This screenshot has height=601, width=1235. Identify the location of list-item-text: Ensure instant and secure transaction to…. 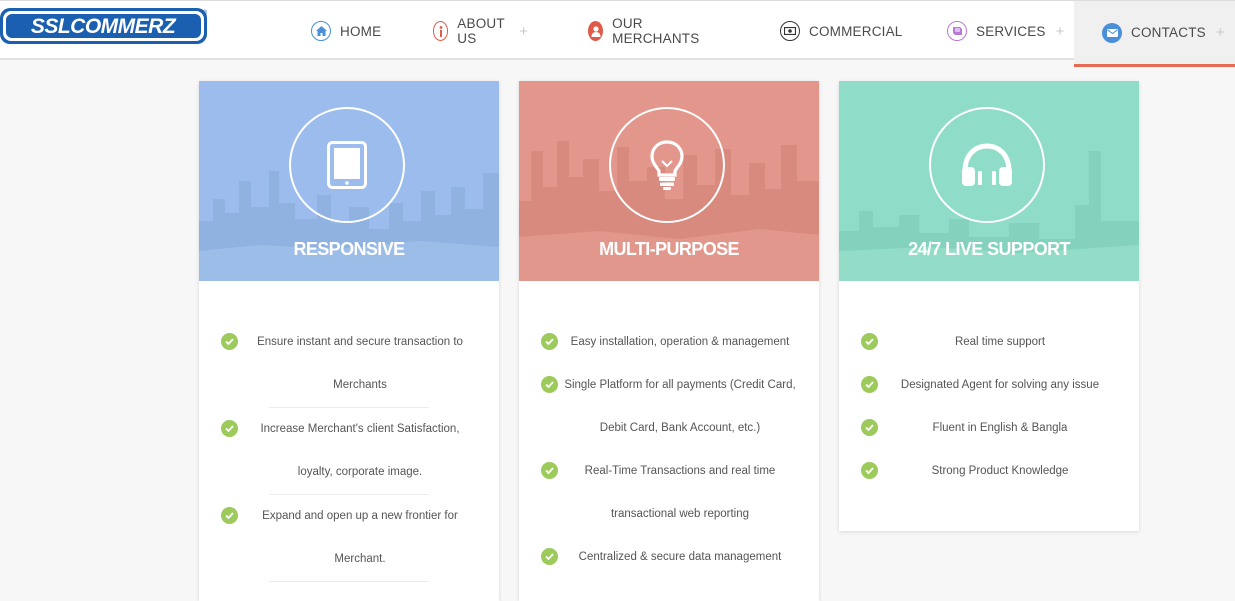
(360, 363).